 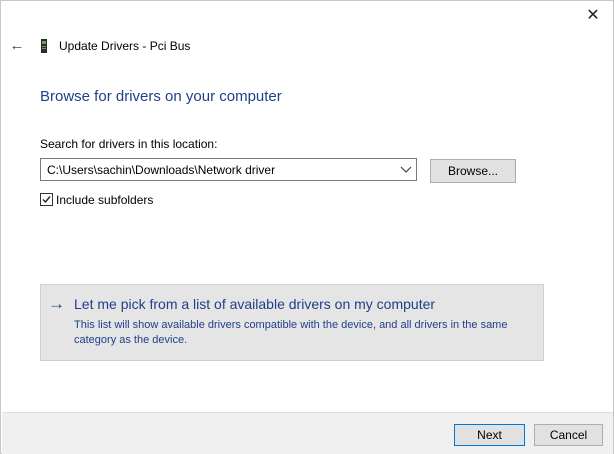 What do you see at coordinates (307, 433) in the screenshot?
I see `dialog-footer: Next Cancel` at bounding box center [307, 433].